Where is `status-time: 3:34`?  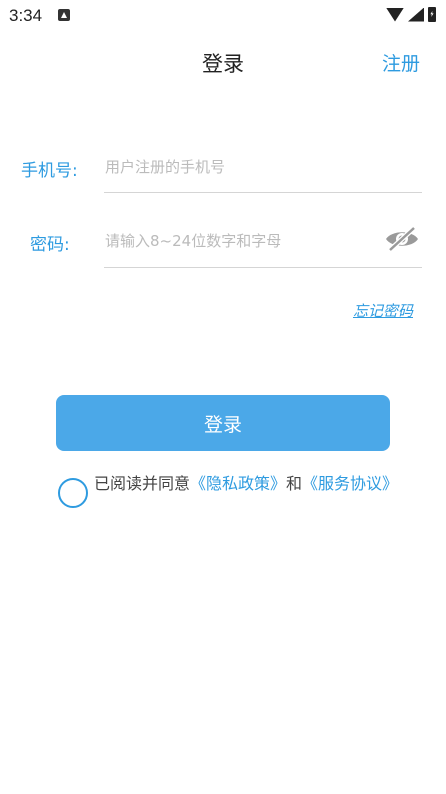 status-time: 3:34 is located at coordinates (26, 15).